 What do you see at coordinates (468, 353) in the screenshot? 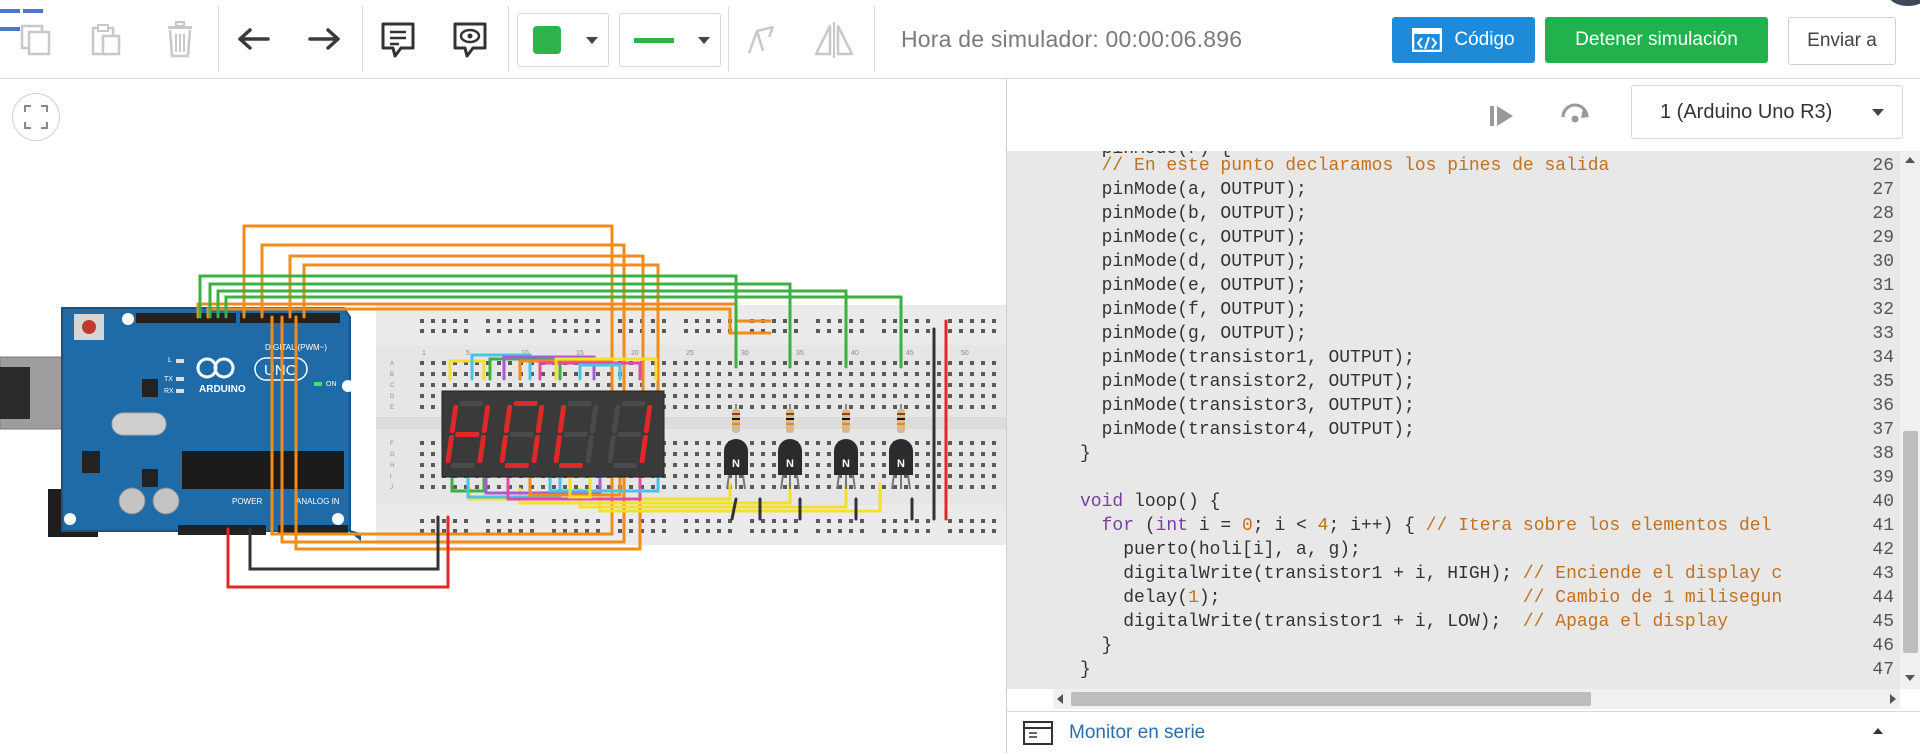
I see `breadboard-column-number: 5` at bounding box center [468, 353].